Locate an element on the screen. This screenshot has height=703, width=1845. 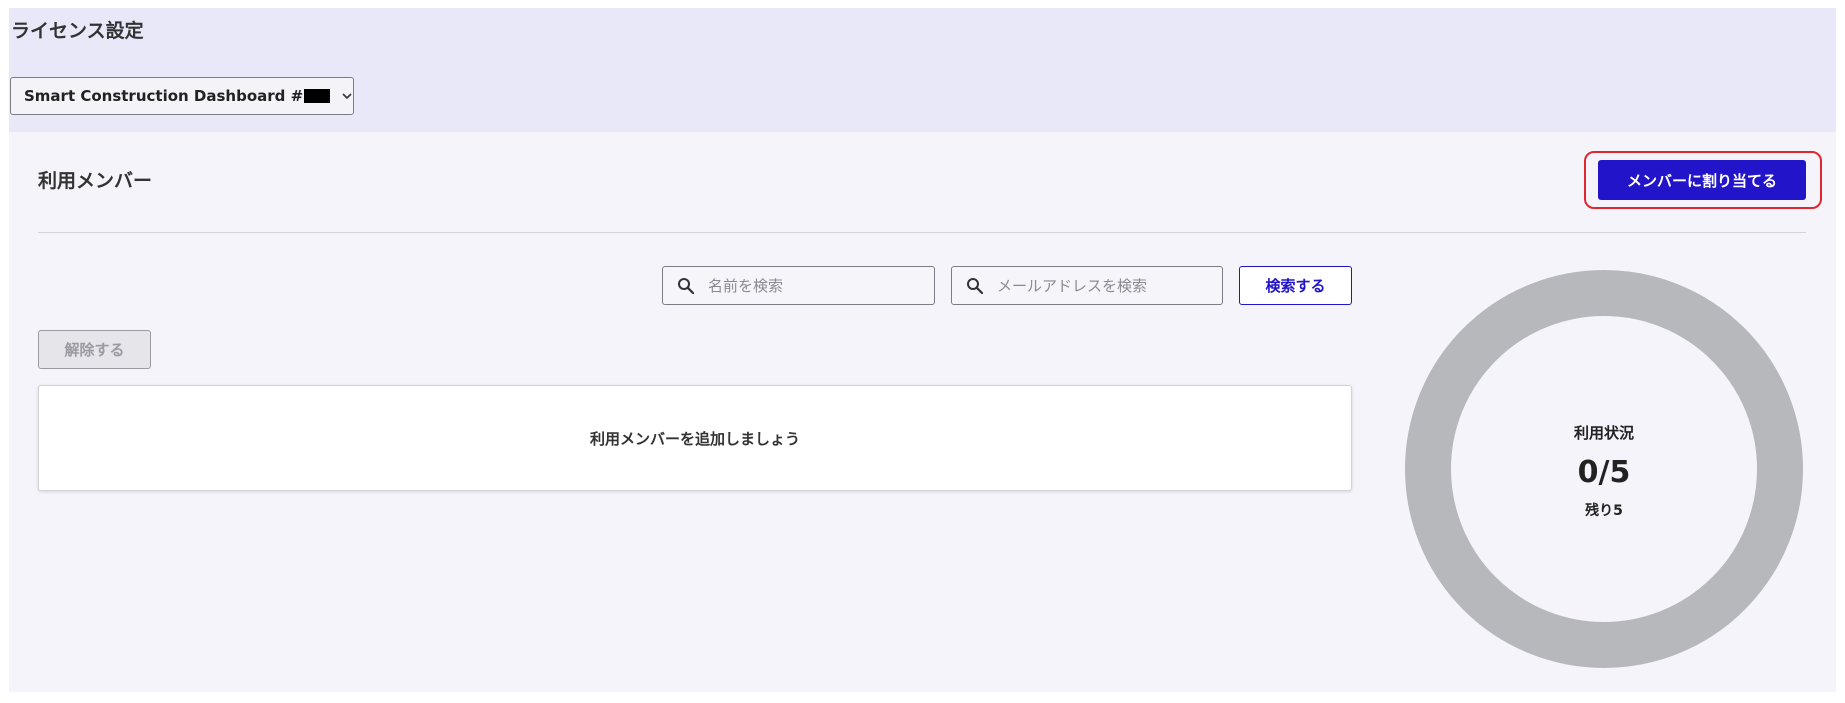
section-title: 利用メンバー is located at coordinates (95, 181).